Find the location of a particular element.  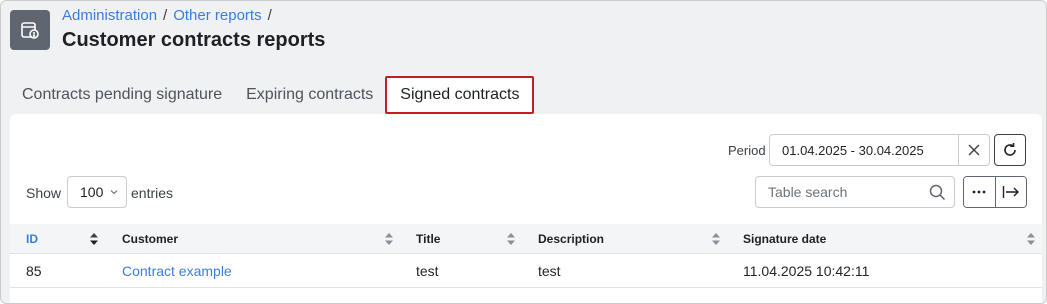

entries-per-page-select: 100 is located at coordinates (97, 192).